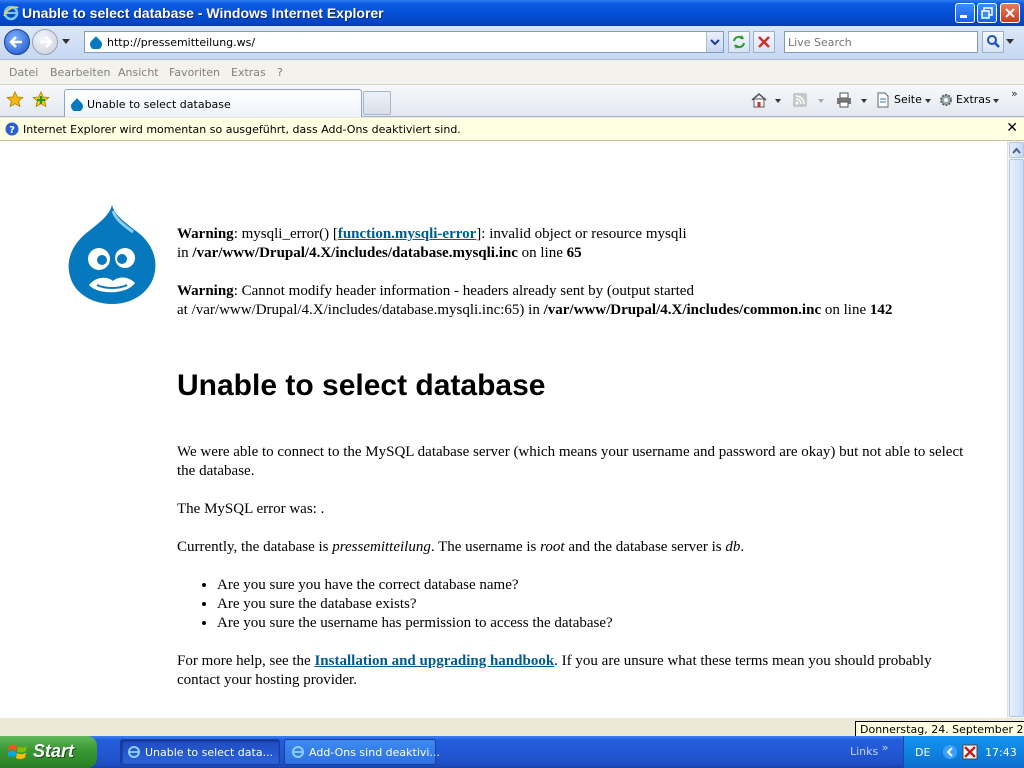  Describe the element at coordinates (181, 42) in the screenshot. I see `url-text: http://pressemitteilung.ws/` at that location.